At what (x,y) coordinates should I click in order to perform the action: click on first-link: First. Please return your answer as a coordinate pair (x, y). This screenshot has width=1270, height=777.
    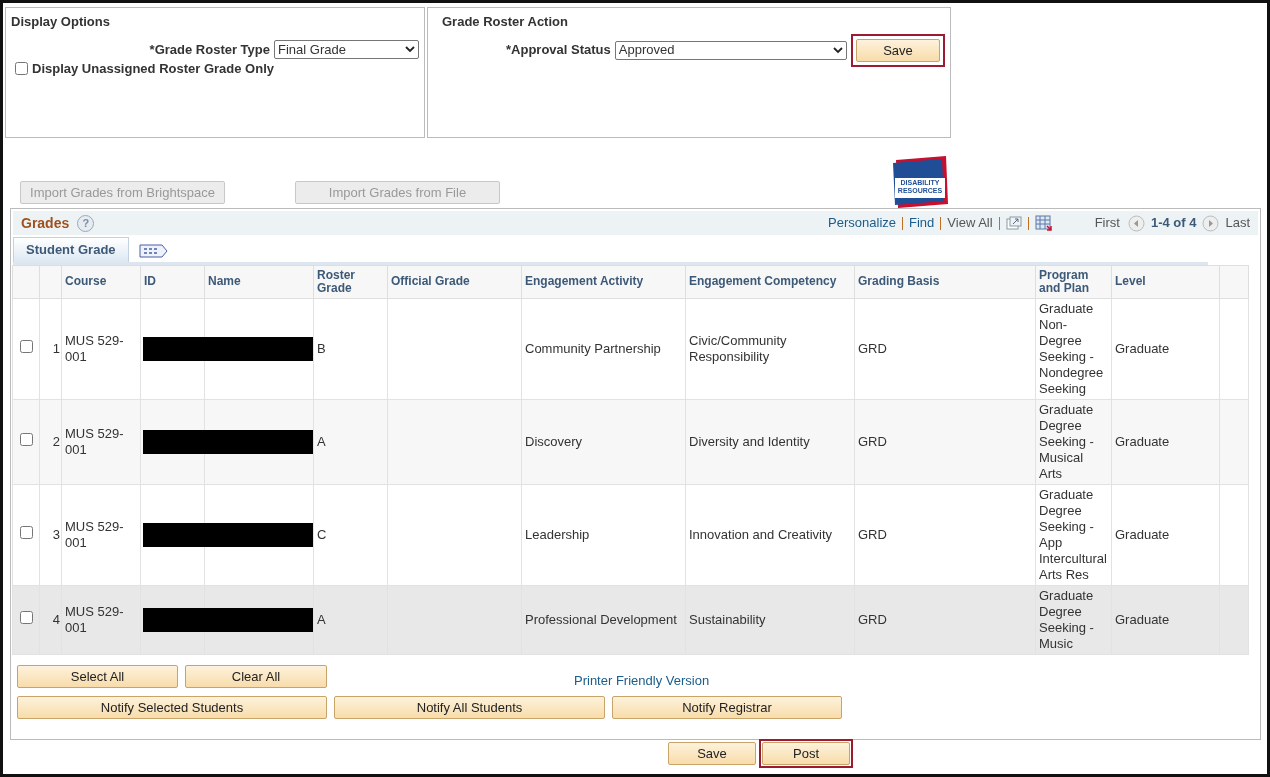
    Looking at the image, I should click on (1107, 223).